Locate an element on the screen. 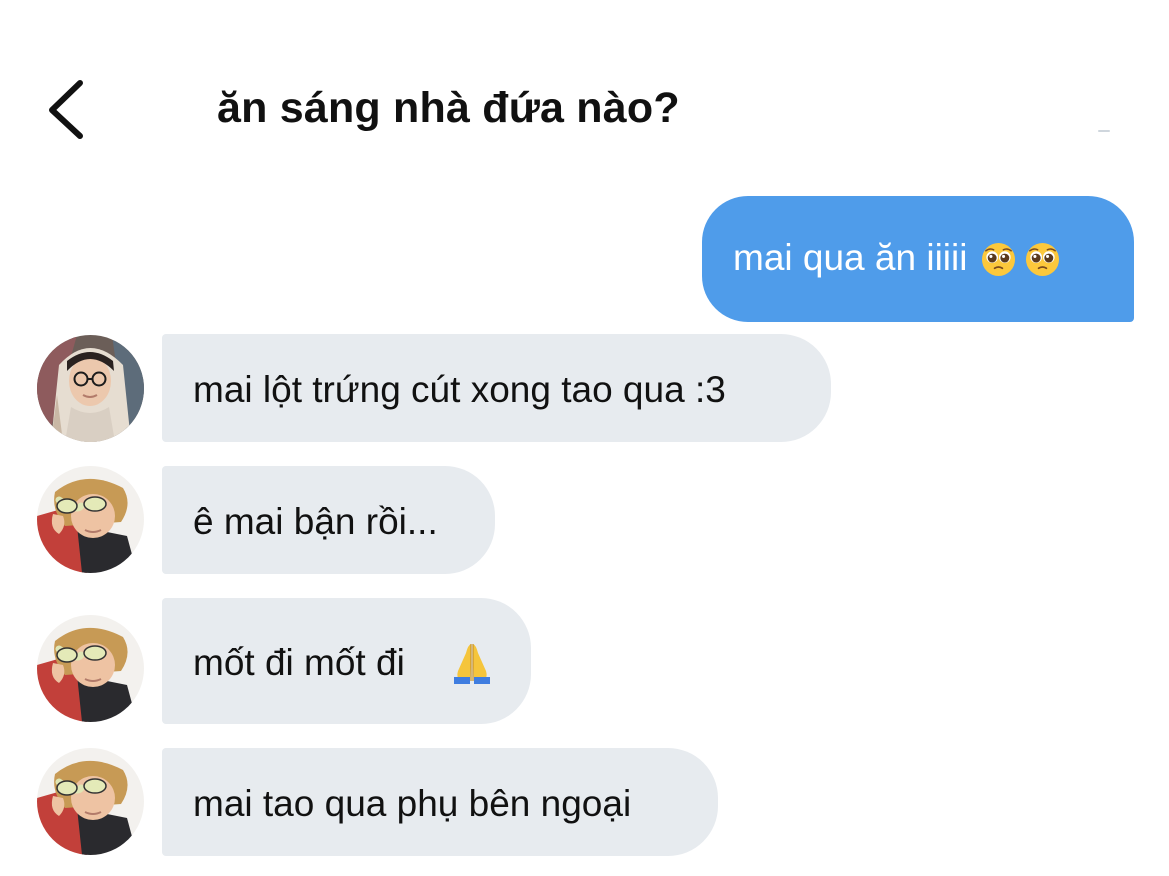 The height and width of the screenshot is (876, 1169). message-text: mai tao qua phụ bên ngoại is located at coordinates (412, 803).